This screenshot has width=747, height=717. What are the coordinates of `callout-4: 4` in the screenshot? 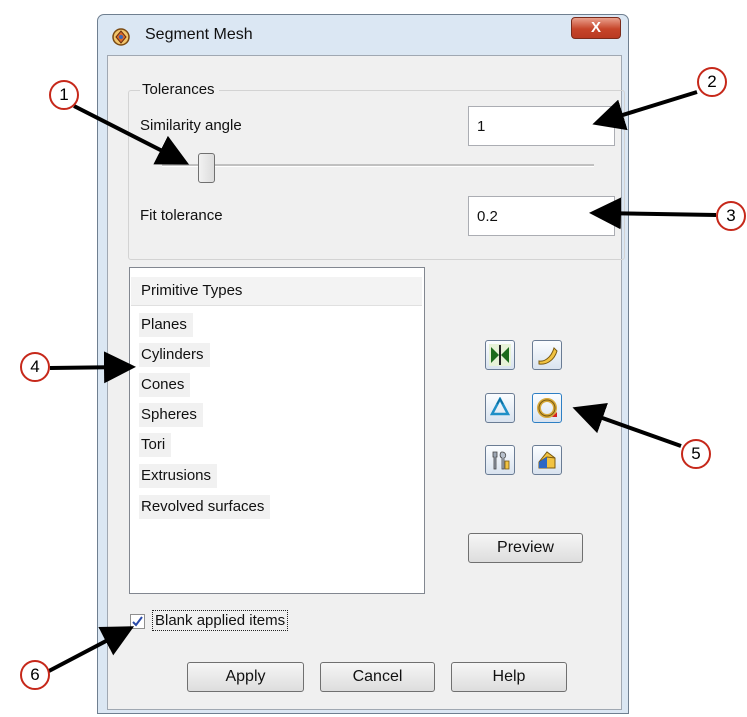 It's located at (35, 367).